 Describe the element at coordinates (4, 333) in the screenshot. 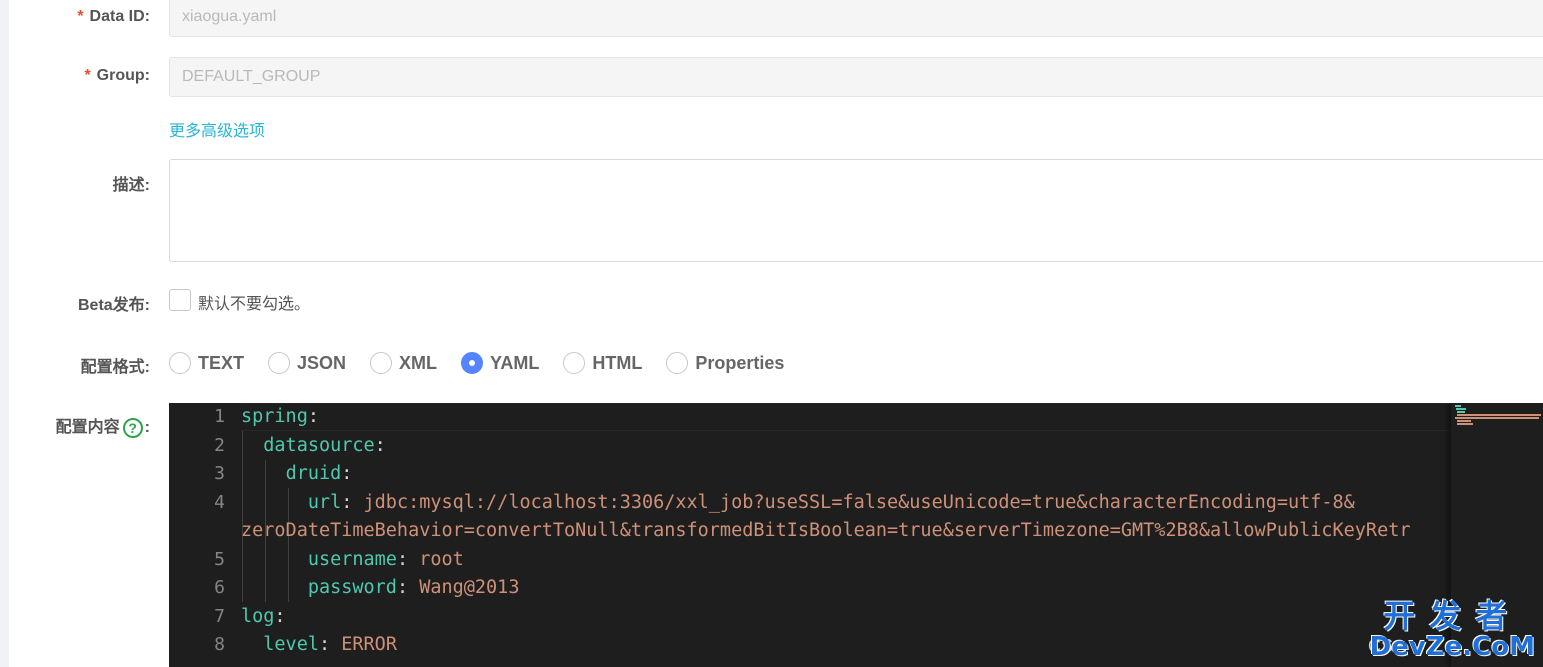

I see `left-gutter` at that location.